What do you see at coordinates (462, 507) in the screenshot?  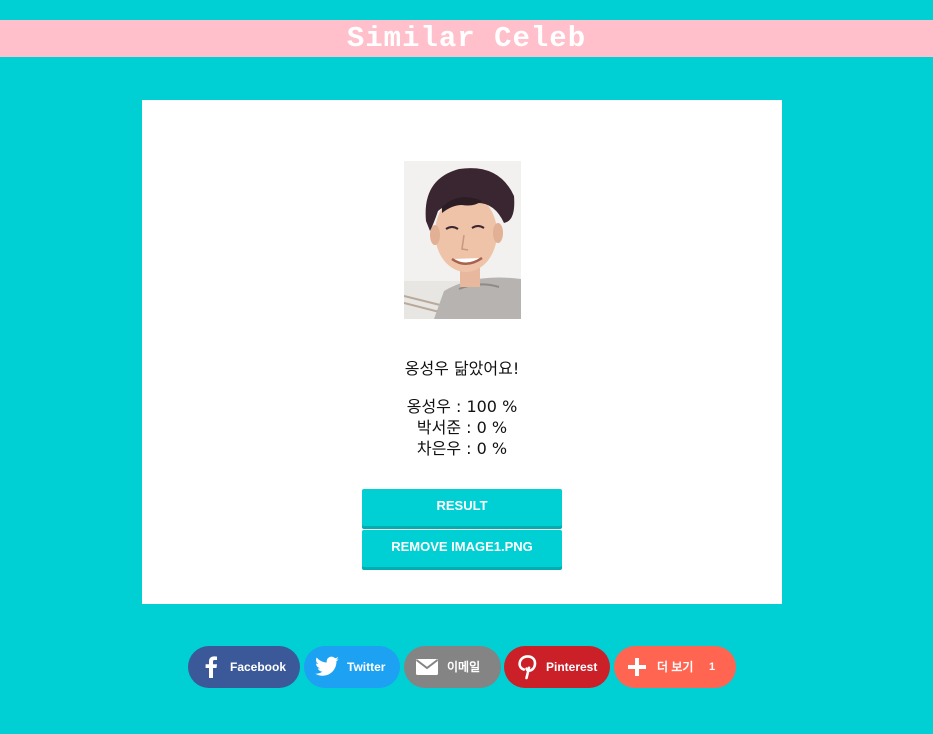 I see `result-button: RESULT` at bounding box center [462, 507].